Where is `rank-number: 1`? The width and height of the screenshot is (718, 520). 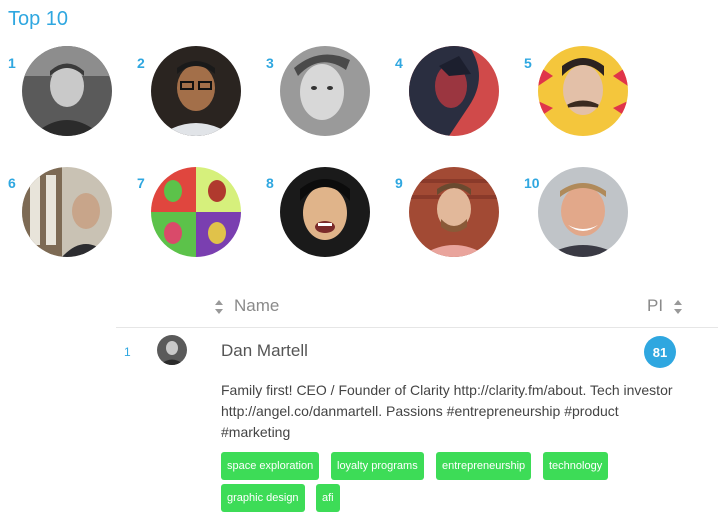 rank-number: 1 is located at coordinates (12, 63).